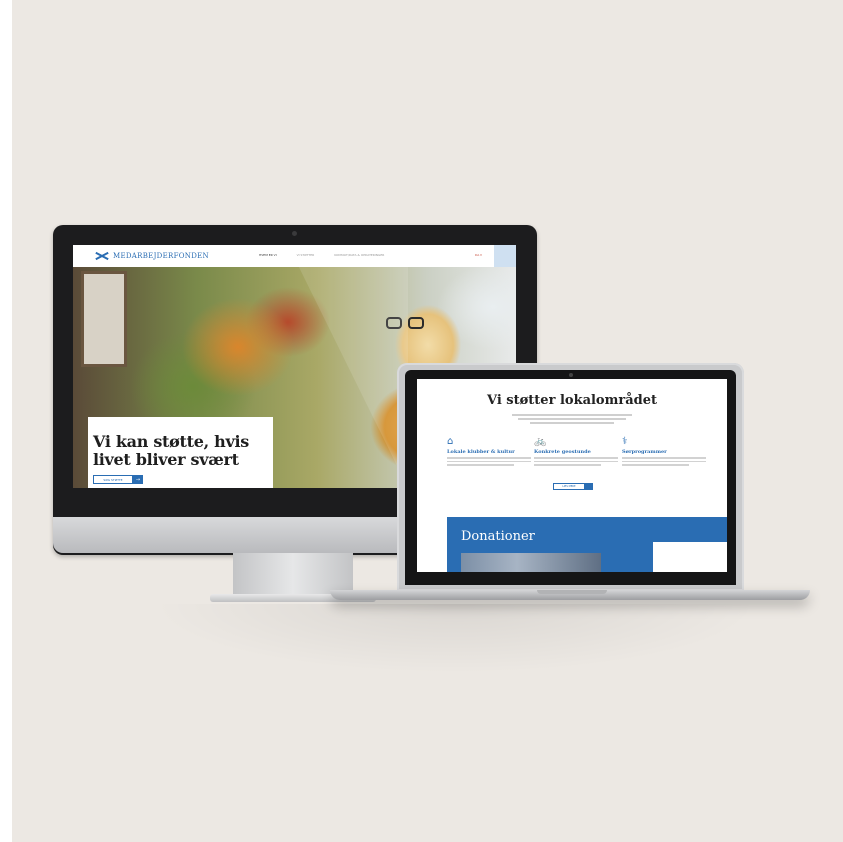 This screenshot has height=842, width=843. What do you see at coordinates (455, 639) in the screenshot?
I see `floor-shadow` at bounding box center [455, 639].